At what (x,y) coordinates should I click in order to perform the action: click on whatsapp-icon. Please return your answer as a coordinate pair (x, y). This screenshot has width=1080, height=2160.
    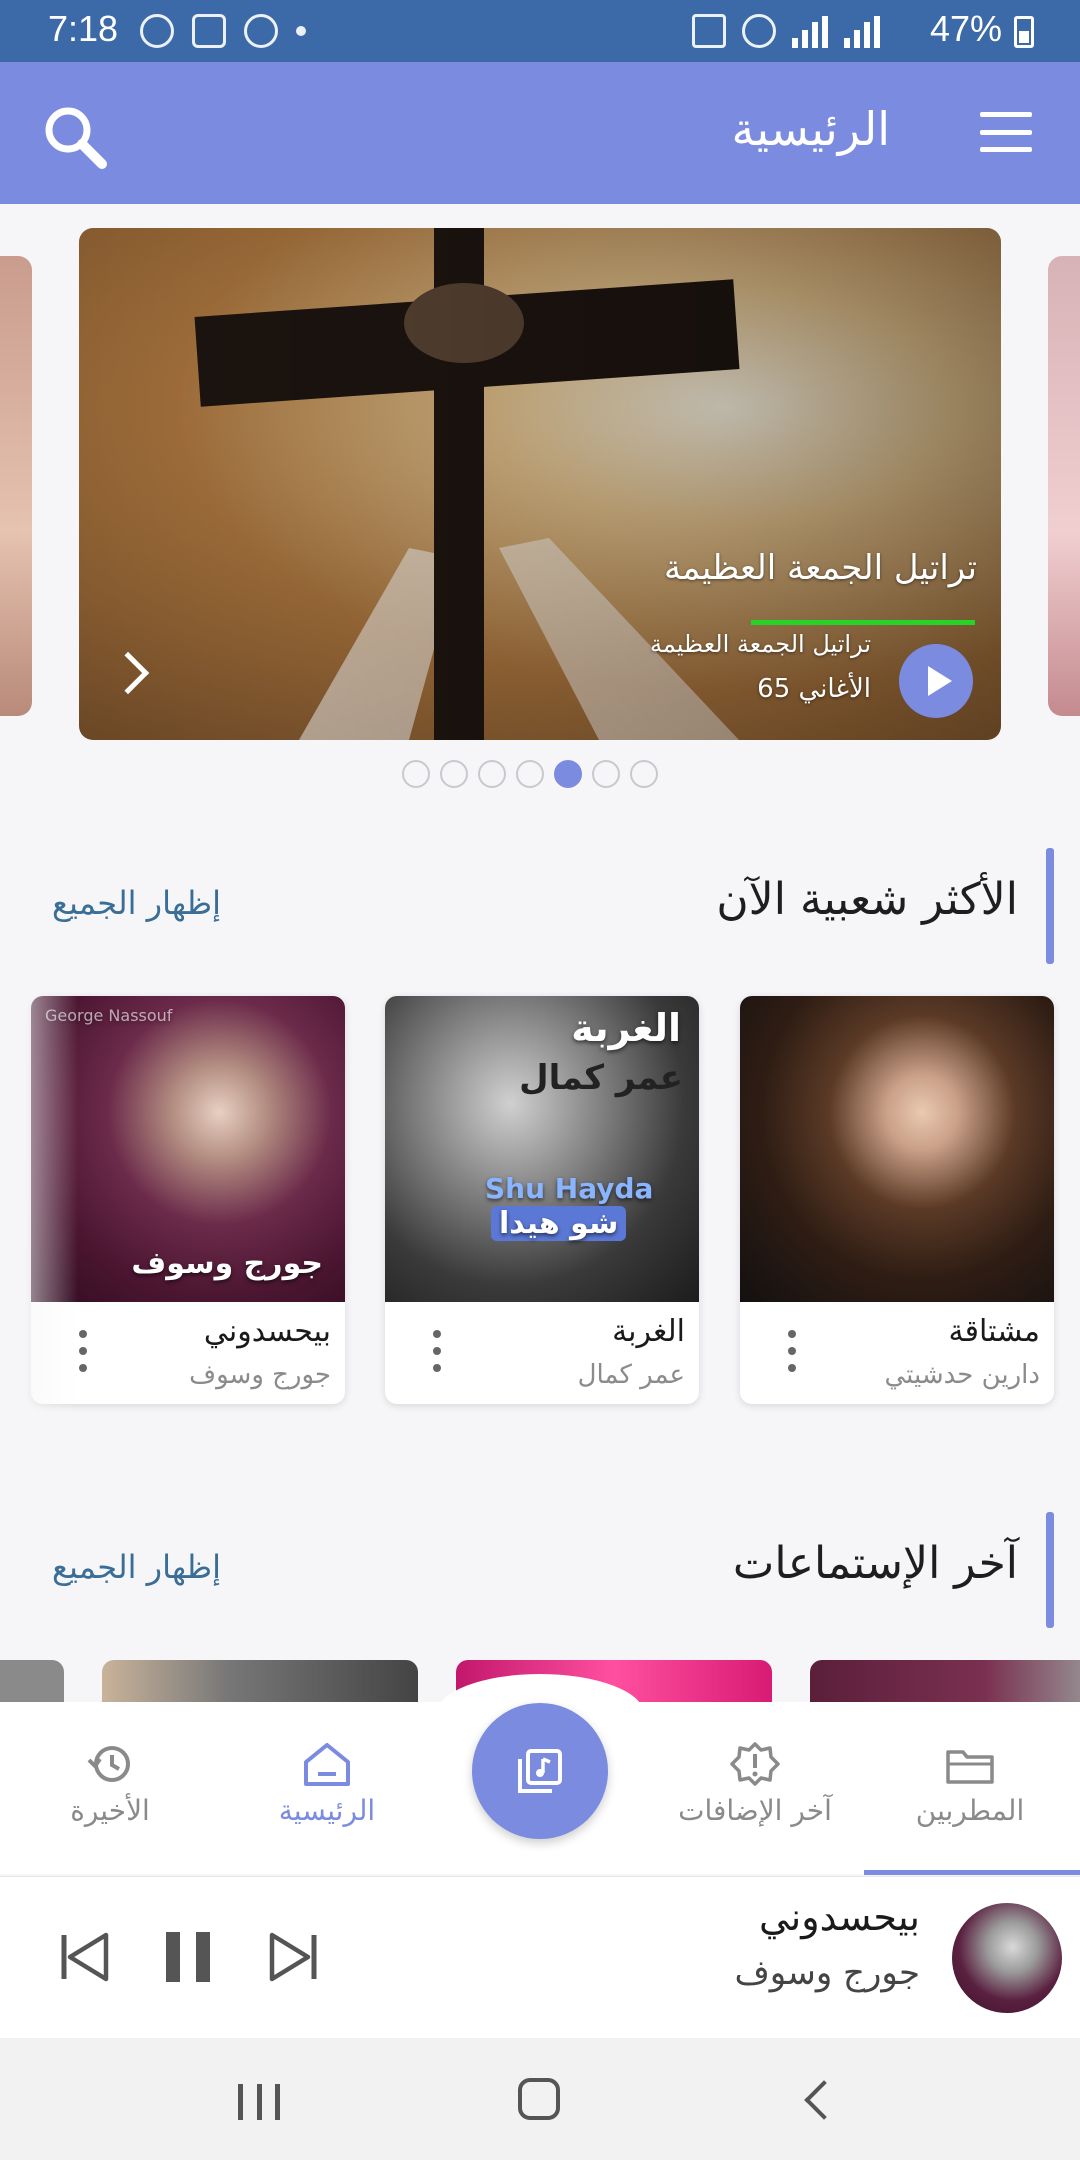
    Looking at the image, I should click on (157, 31).